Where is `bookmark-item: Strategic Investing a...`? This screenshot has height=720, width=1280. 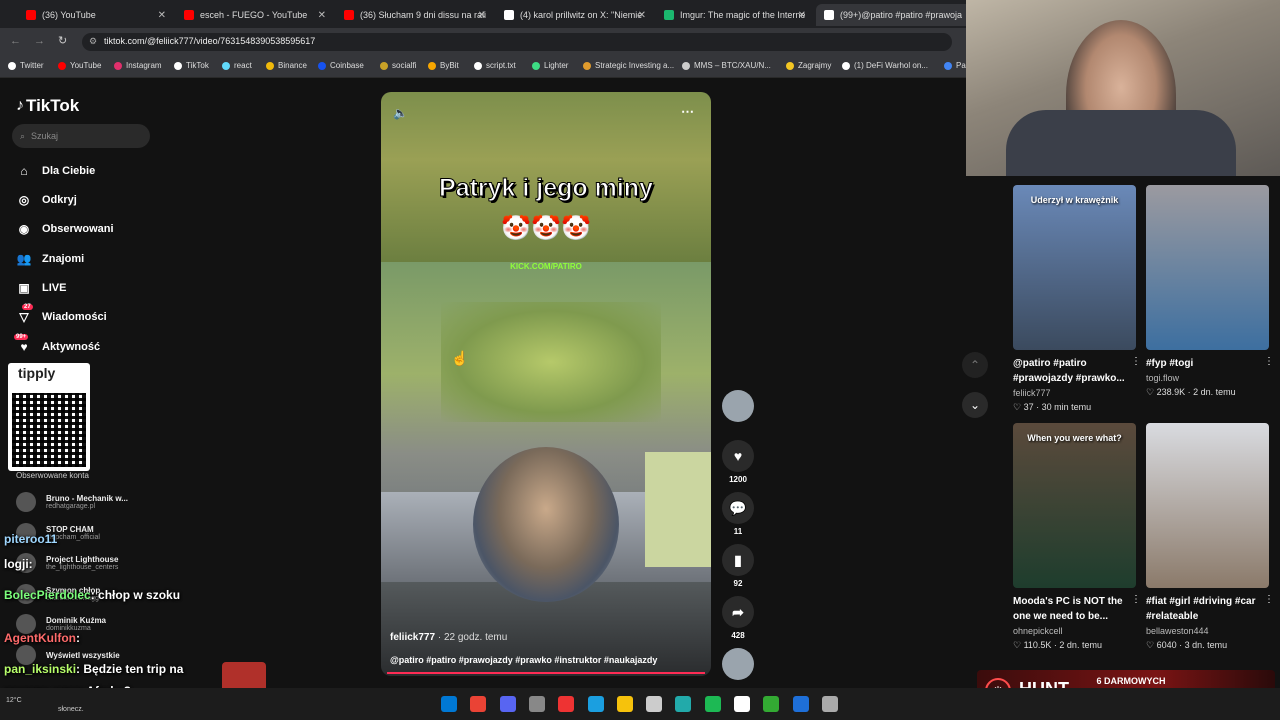 bookmark-item: Strategic Investing a... is located at coordinates (628, 65).